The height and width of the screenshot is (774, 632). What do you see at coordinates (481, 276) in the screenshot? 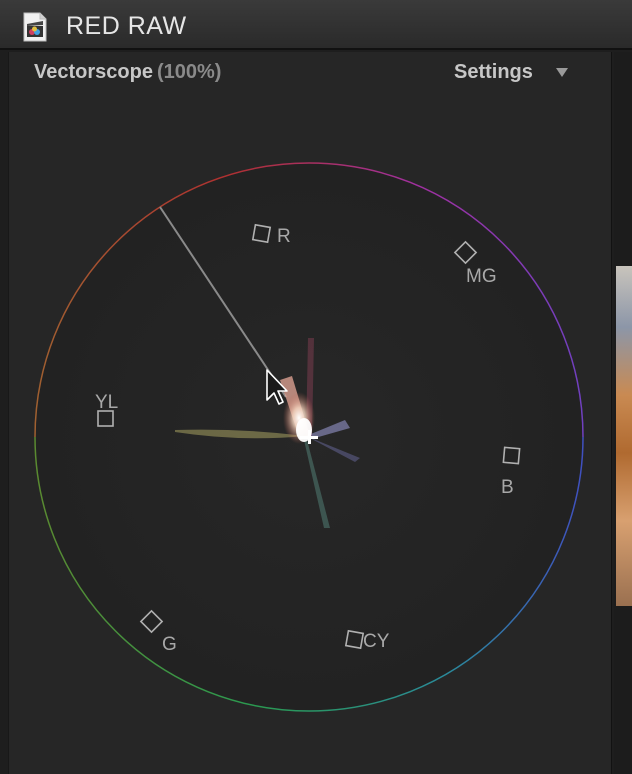
I see `target-label-mg: MG` at bounding box center [481, 276].